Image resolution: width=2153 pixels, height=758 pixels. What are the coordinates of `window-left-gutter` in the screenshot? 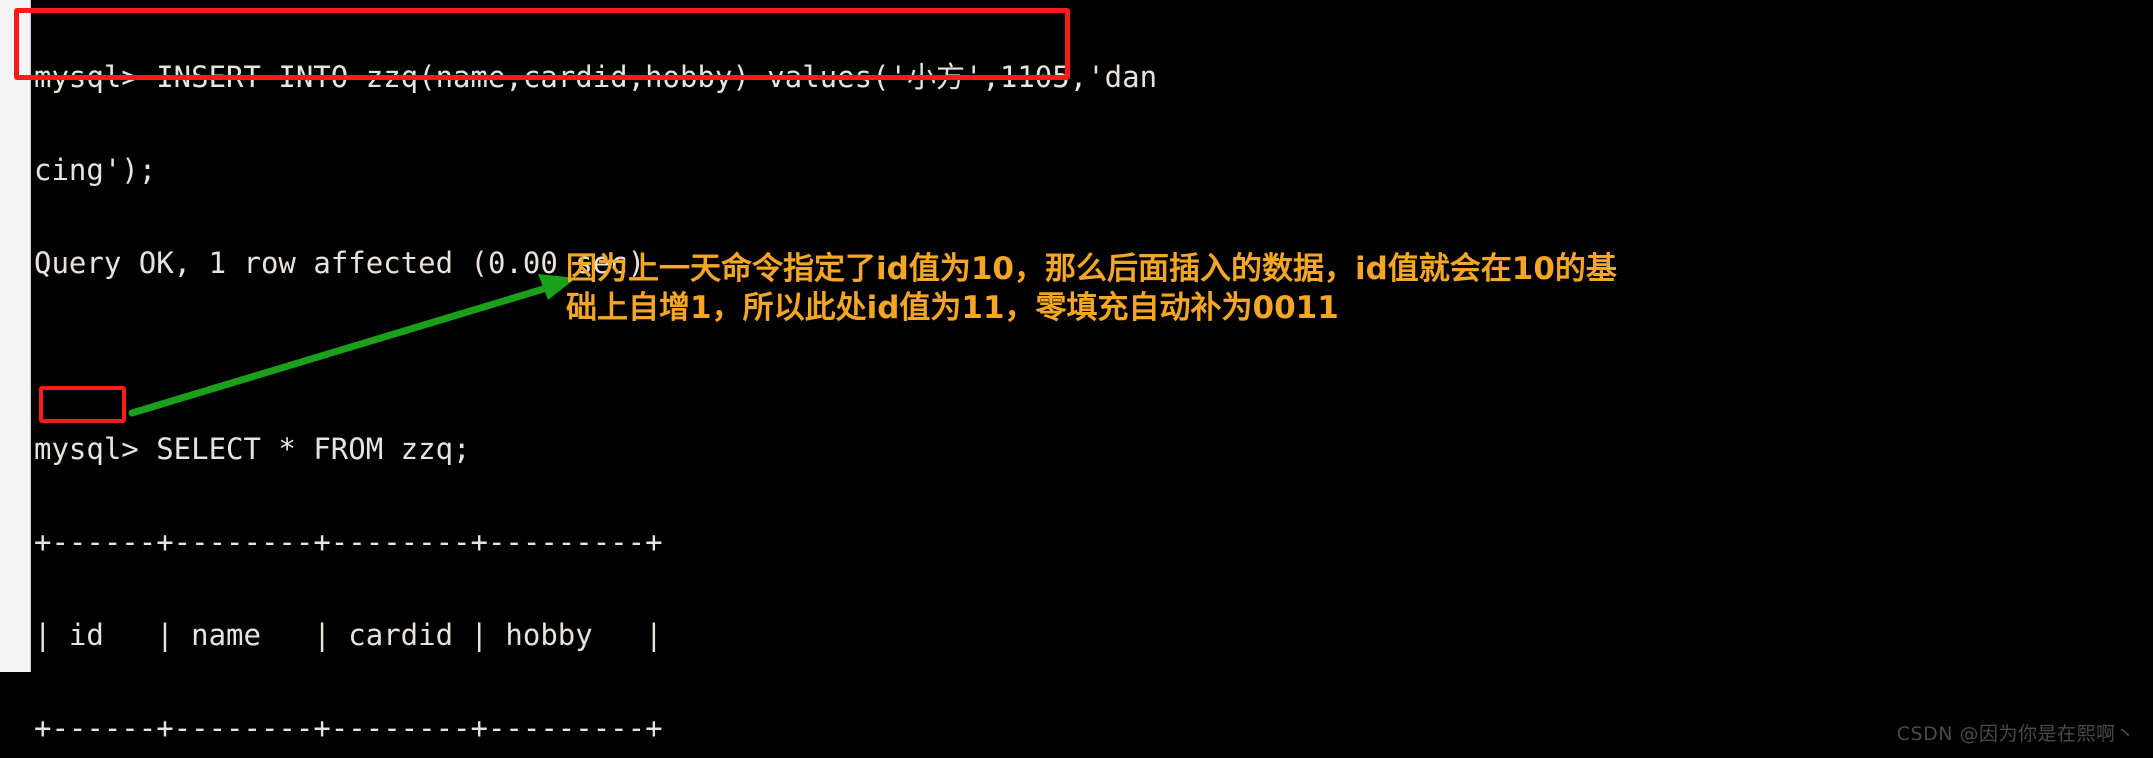 It's located at (15, 336).